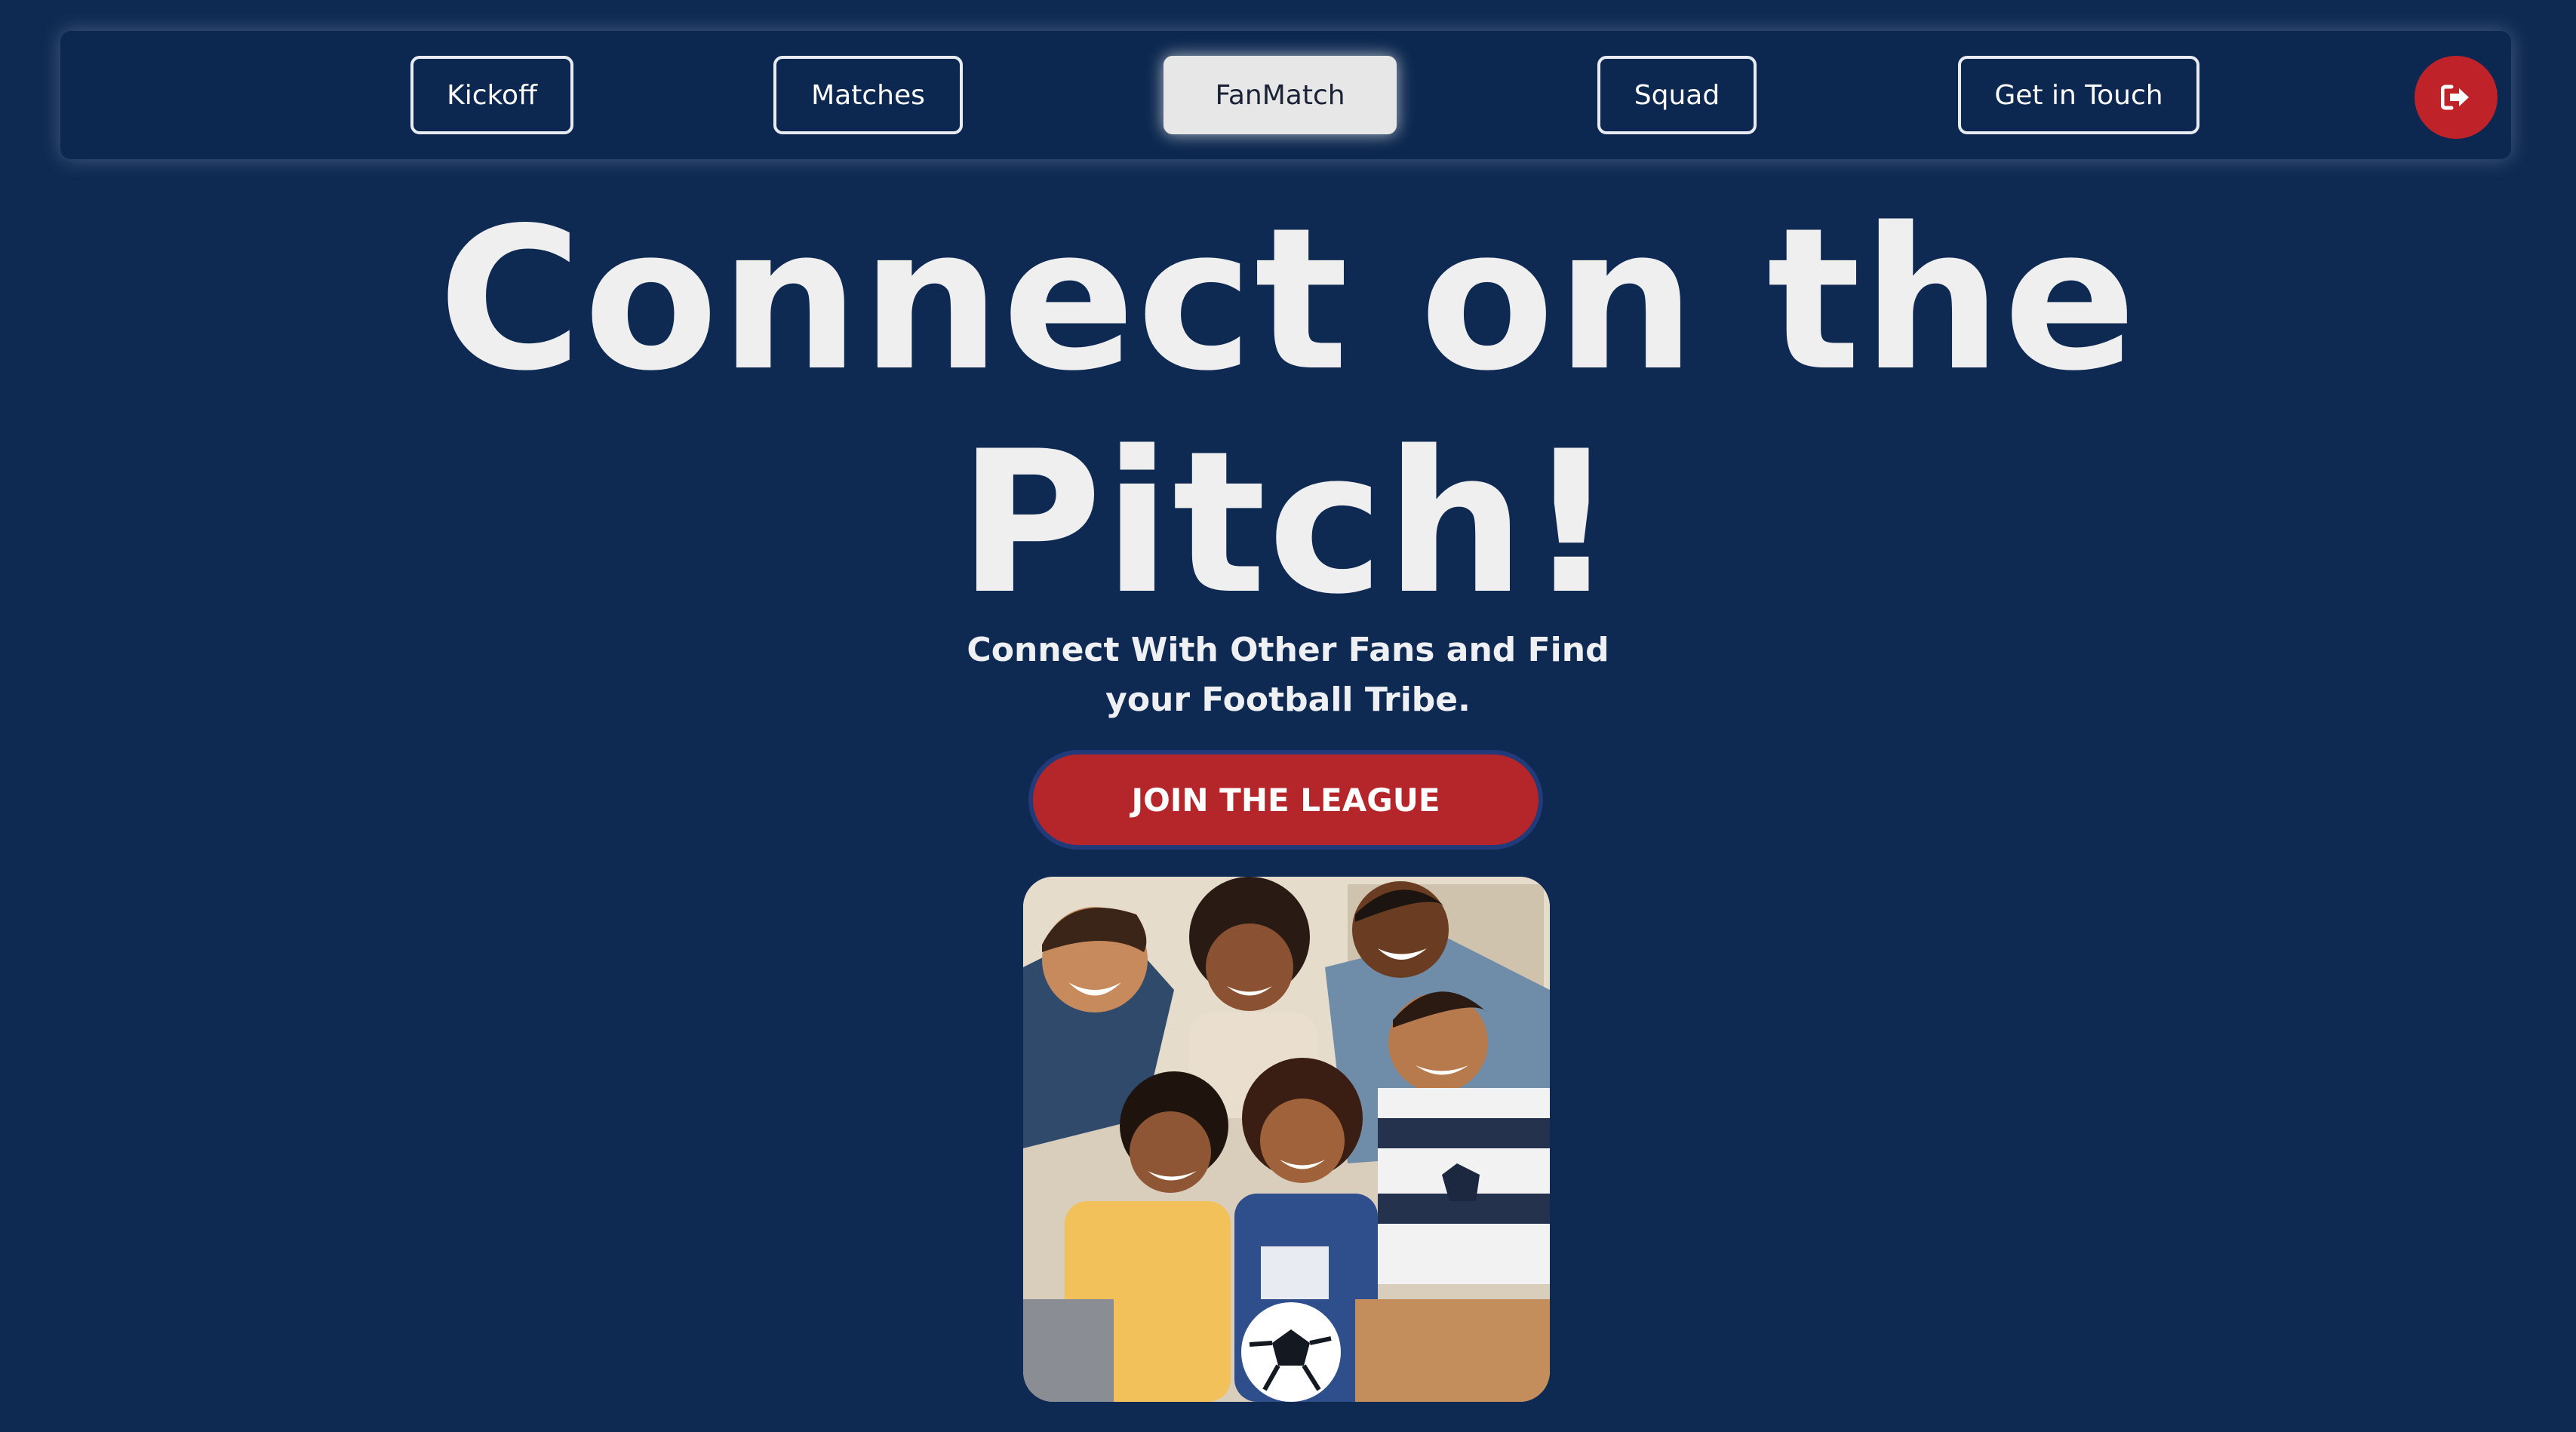 The height and width of the screenshot is (1432, 2576). What do you see at coordinates (1285, 800) in the screenshot?
I see `join-the-league-button: JOIN THE LEAGUE` at bounding box center [1285, 800].